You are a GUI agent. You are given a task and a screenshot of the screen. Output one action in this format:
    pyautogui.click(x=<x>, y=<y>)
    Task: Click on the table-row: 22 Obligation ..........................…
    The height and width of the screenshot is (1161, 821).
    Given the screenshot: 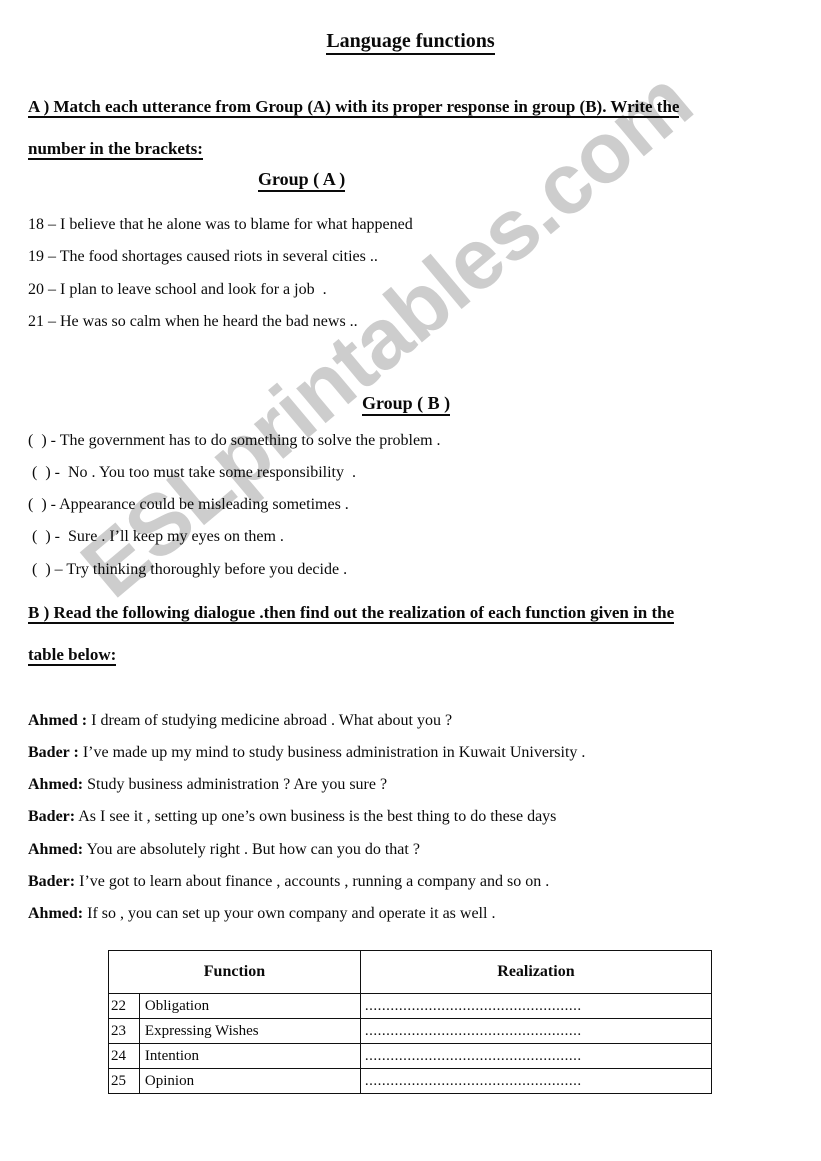 What is the action you would take?
    pyautogui.click(x=410, y=1006)
    